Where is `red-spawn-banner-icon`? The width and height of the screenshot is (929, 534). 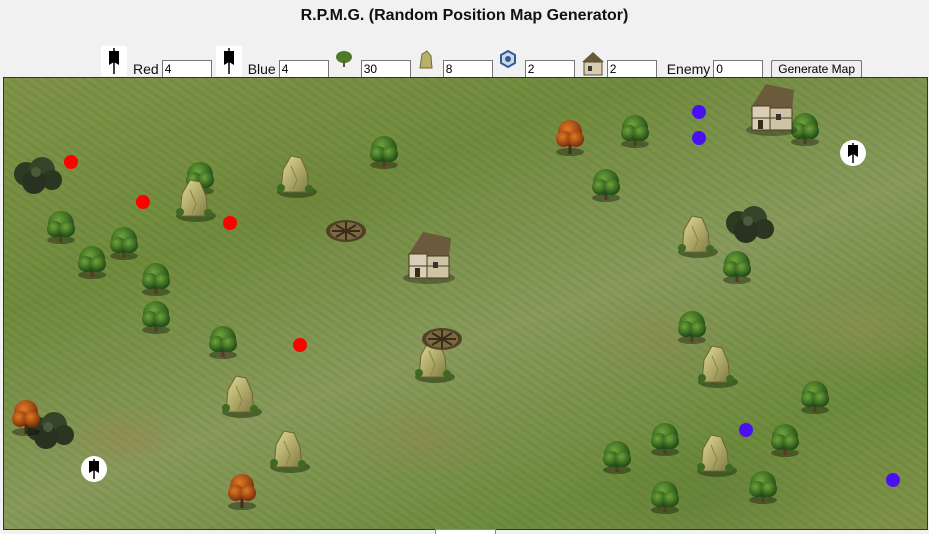
red-spawn-banner-icon is located at coordinates (94, 469).